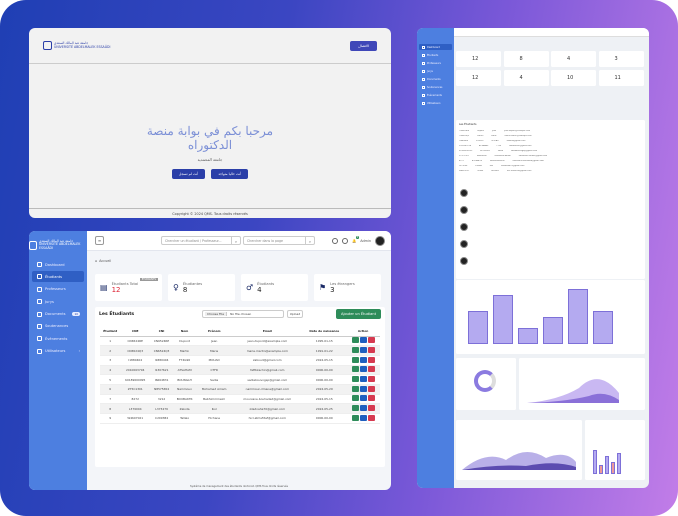 The width and height of the screenshot is (678, 516). I want to click on stat-card-foreign: ⚑ Les étrangers 3, so click(347, 287).